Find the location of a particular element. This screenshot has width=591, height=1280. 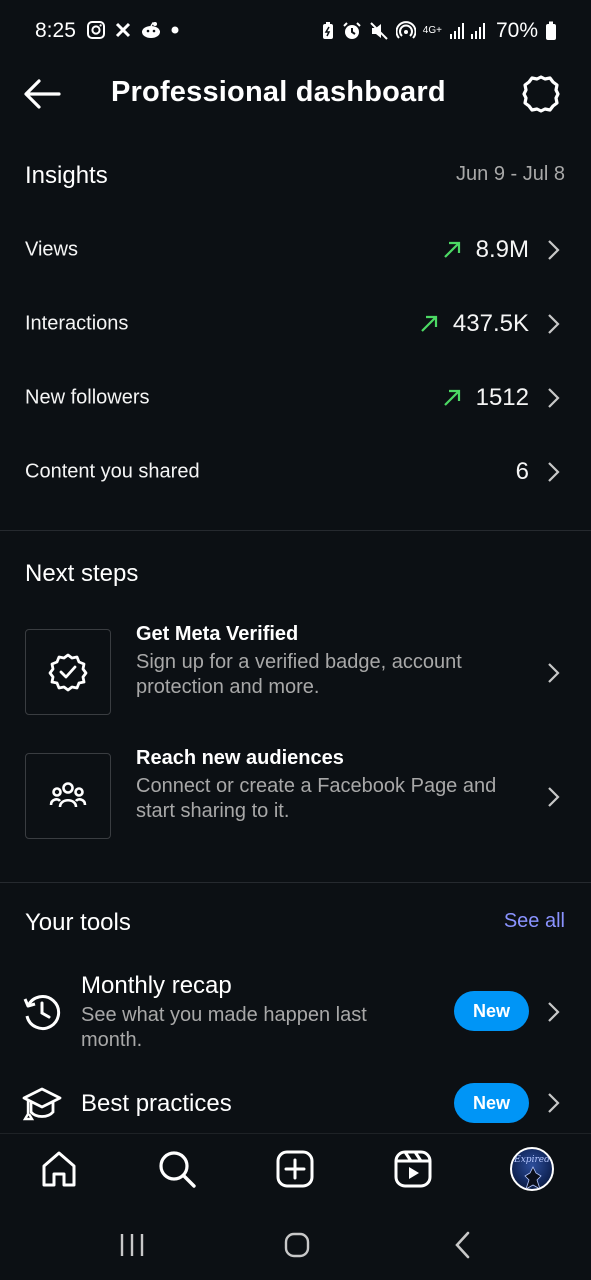

system-nav-bar is located at coordinates (295, 1244).